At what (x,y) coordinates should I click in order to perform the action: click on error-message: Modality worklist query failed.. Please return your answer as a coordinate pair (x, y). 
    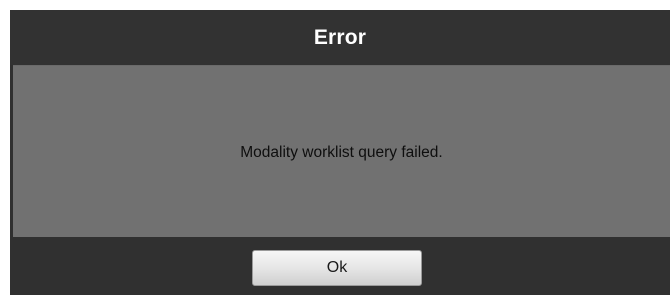
    Looking at the image, I should click on (341, 152).